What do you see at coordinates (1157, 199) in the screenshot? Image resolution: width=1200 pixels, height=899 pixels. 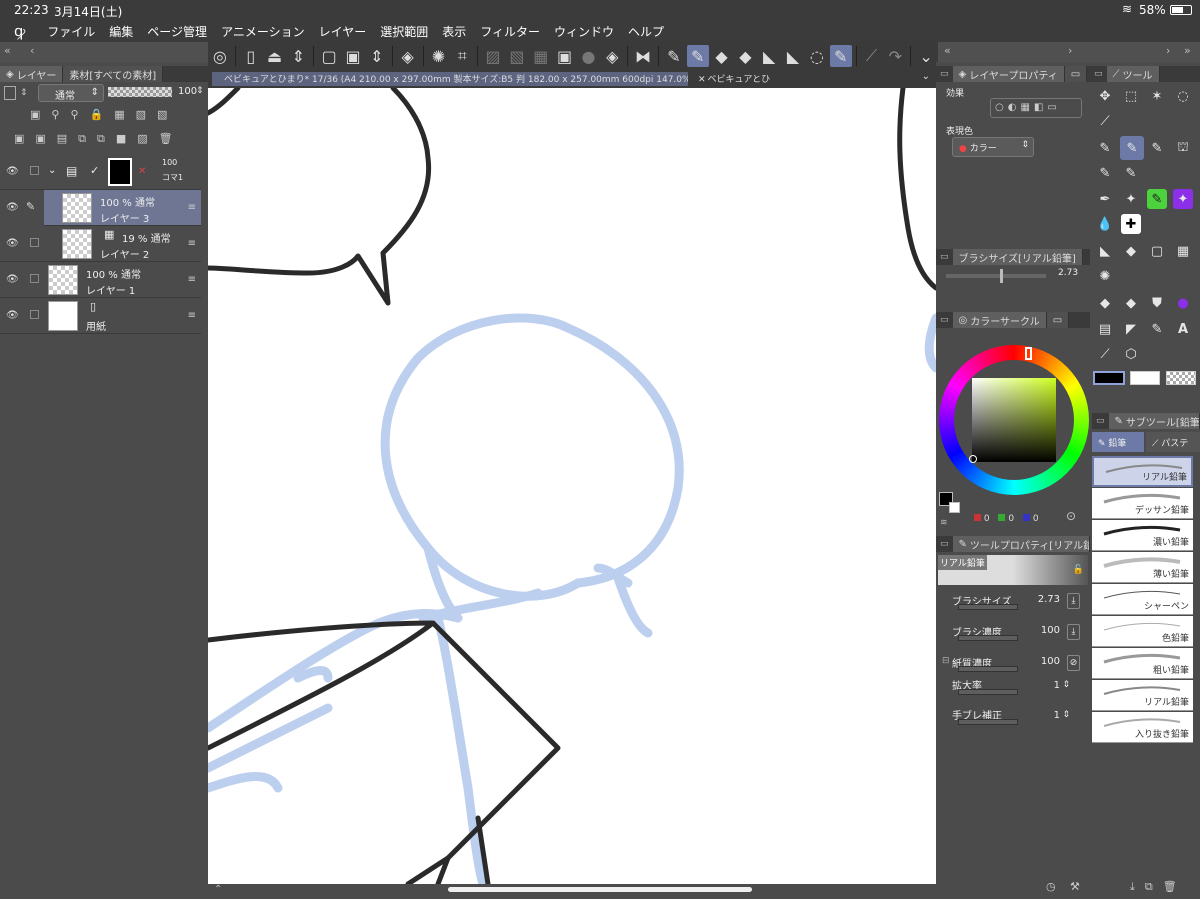 I see `custom-green-icon: ✎` at bounding box center [1157, 199].